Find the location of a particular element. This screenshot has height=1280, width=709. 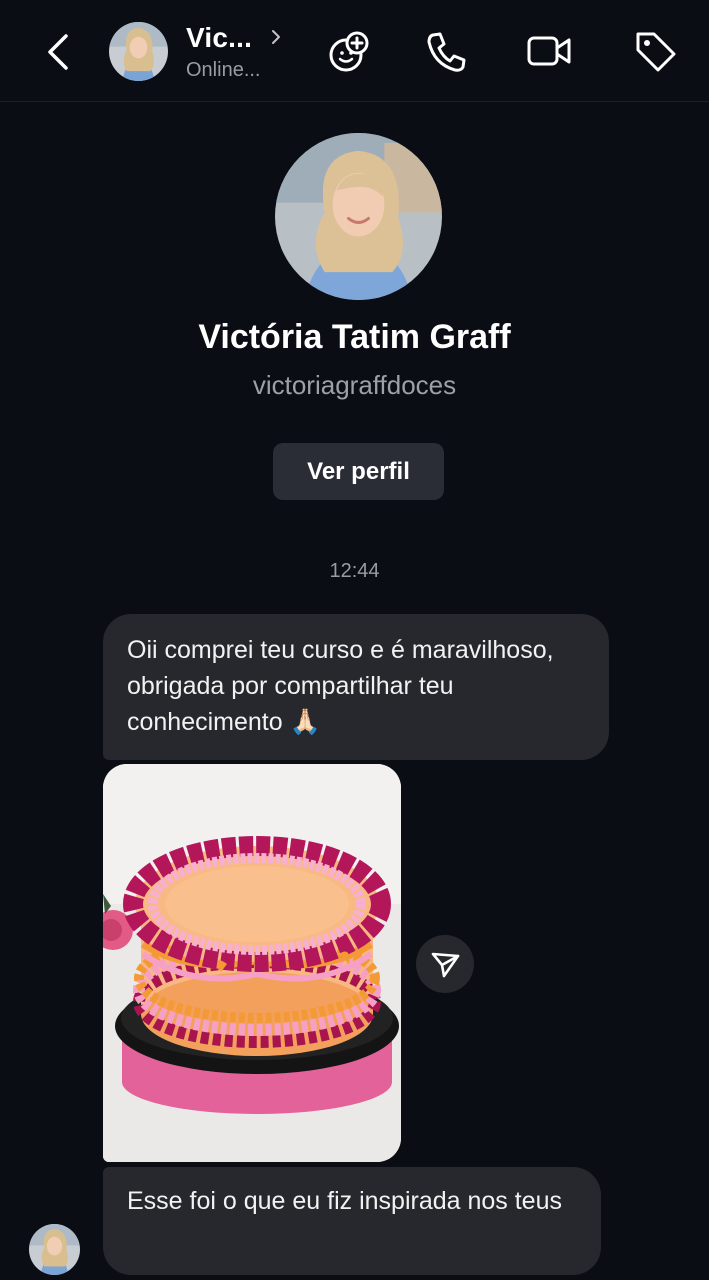

sender-avatar is located at coordinates (54, 1249).